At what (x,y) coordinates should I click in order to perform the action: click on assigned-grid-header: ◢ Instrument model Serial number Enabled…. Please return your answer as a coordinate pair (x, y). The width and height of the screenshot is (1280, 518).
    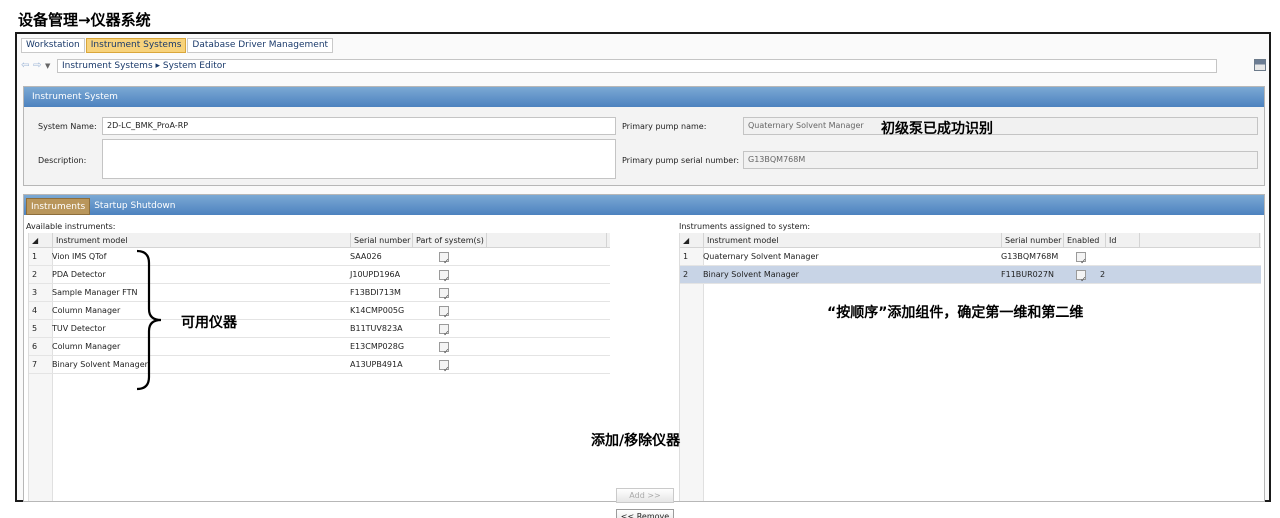
    Looking at the image, I should click on (970, 240).